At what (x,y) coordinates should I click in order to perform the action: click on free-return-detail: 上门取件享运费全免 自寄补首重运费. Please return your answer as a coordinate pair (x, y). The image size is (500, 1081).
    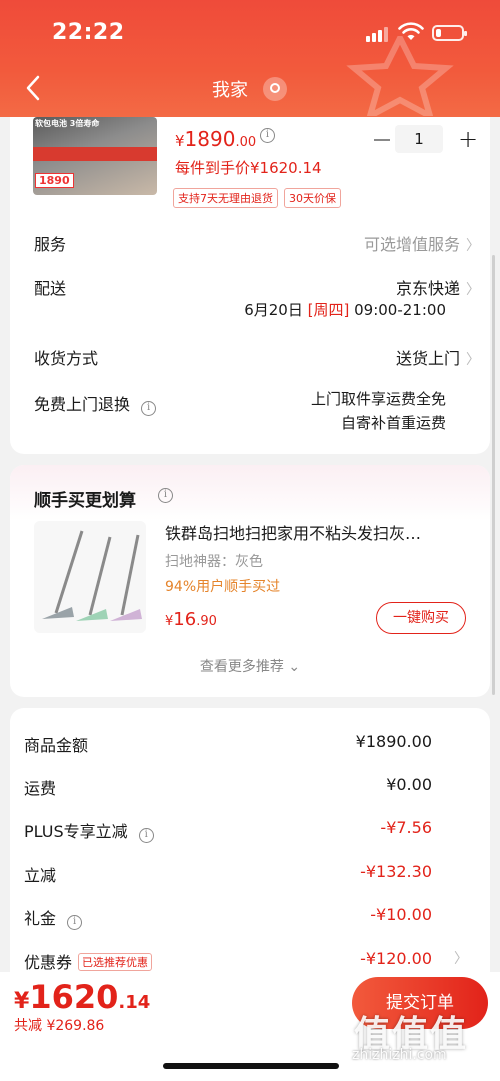
    Looking at the image, I should click on (378, 411).